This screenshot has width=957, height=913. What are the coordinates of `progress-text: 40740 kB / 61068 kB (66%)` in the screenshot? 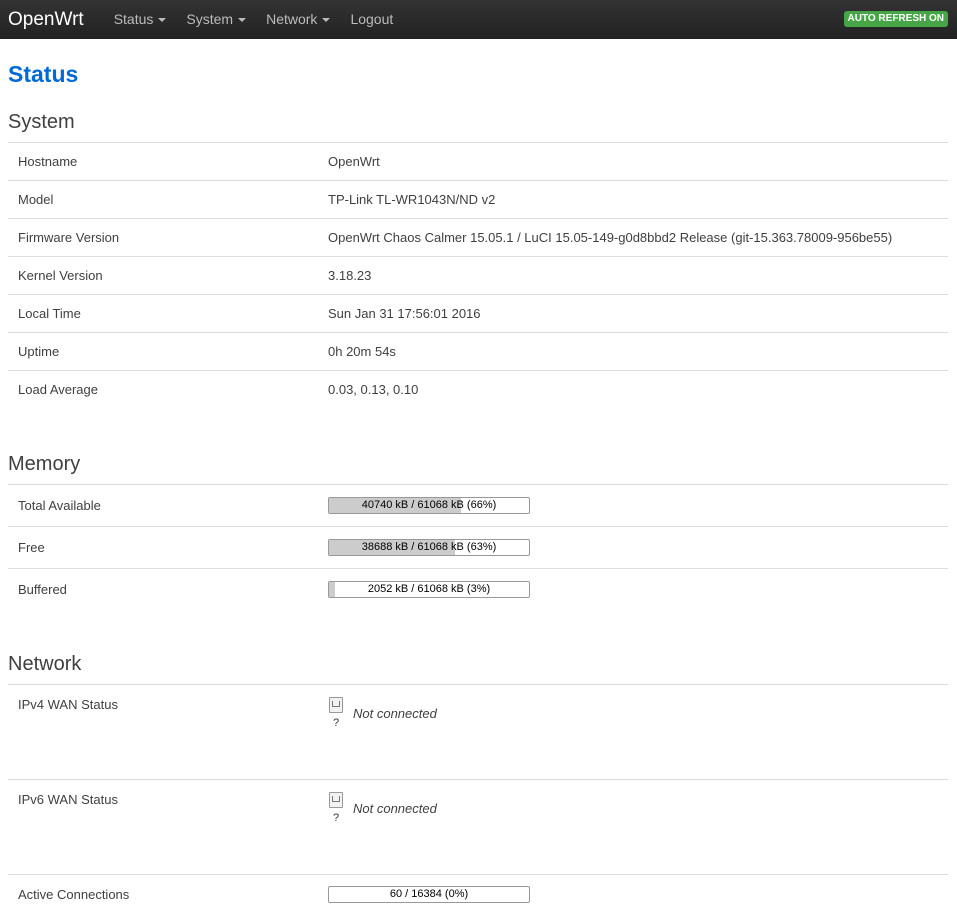 It's located at (429, 505).